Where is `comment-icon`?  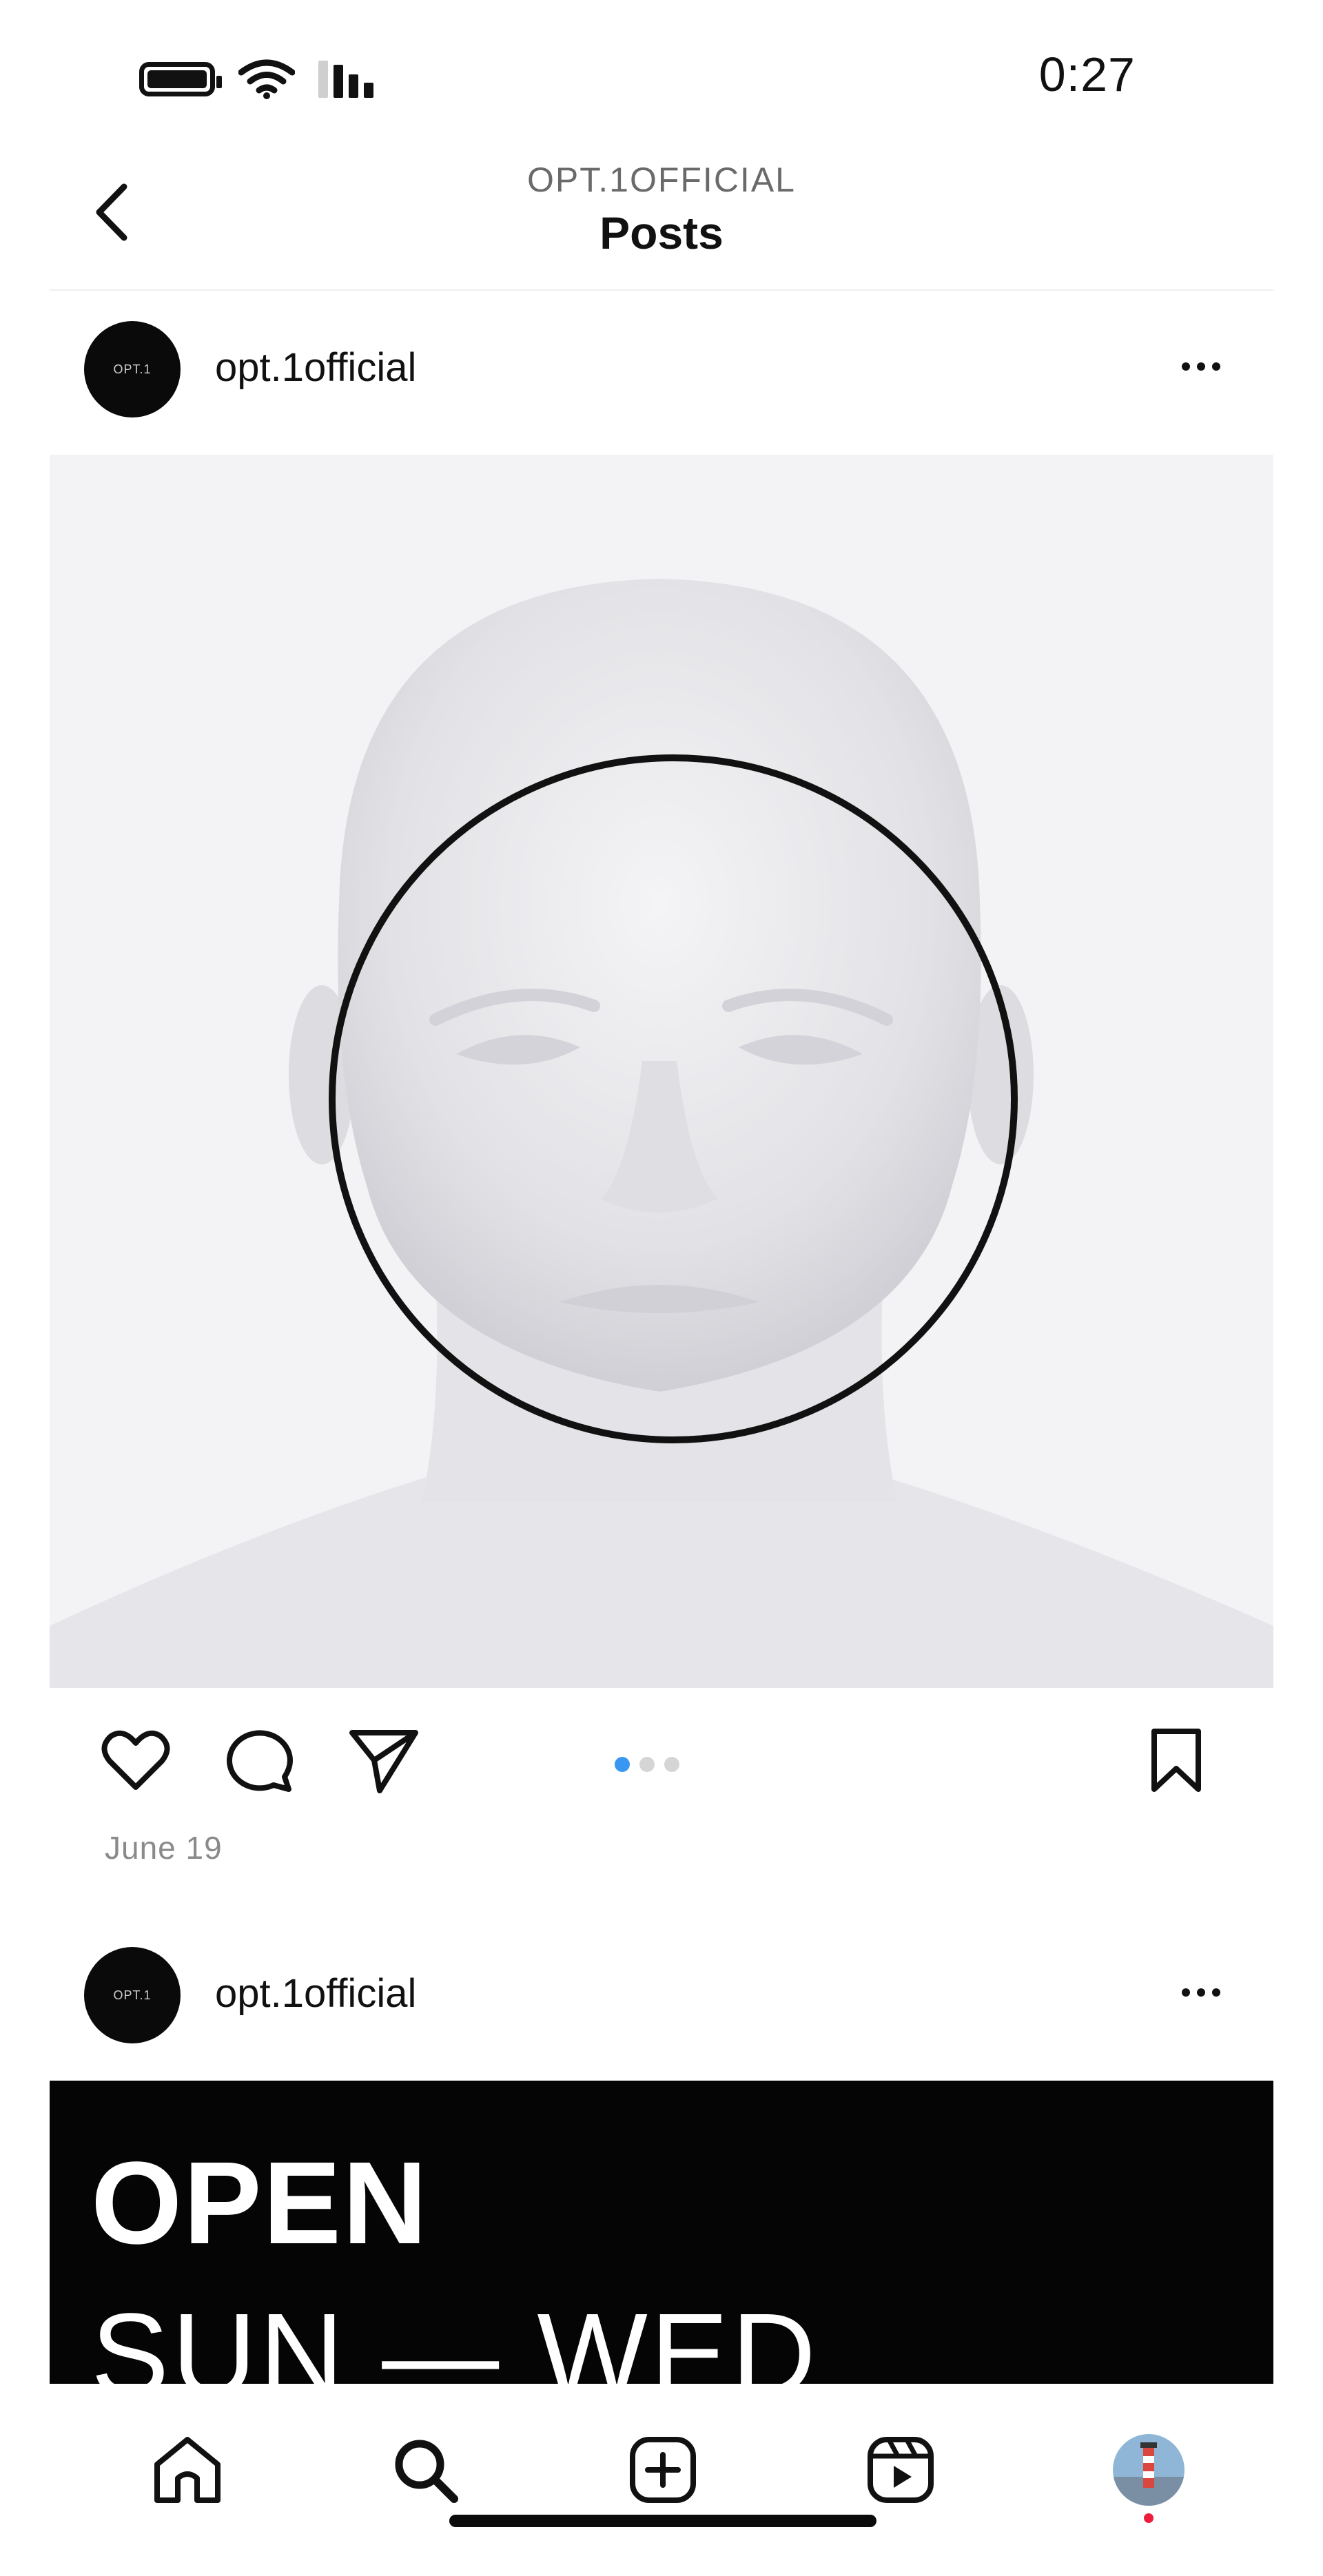 comment-icon is located at coordinates (260, 1761).